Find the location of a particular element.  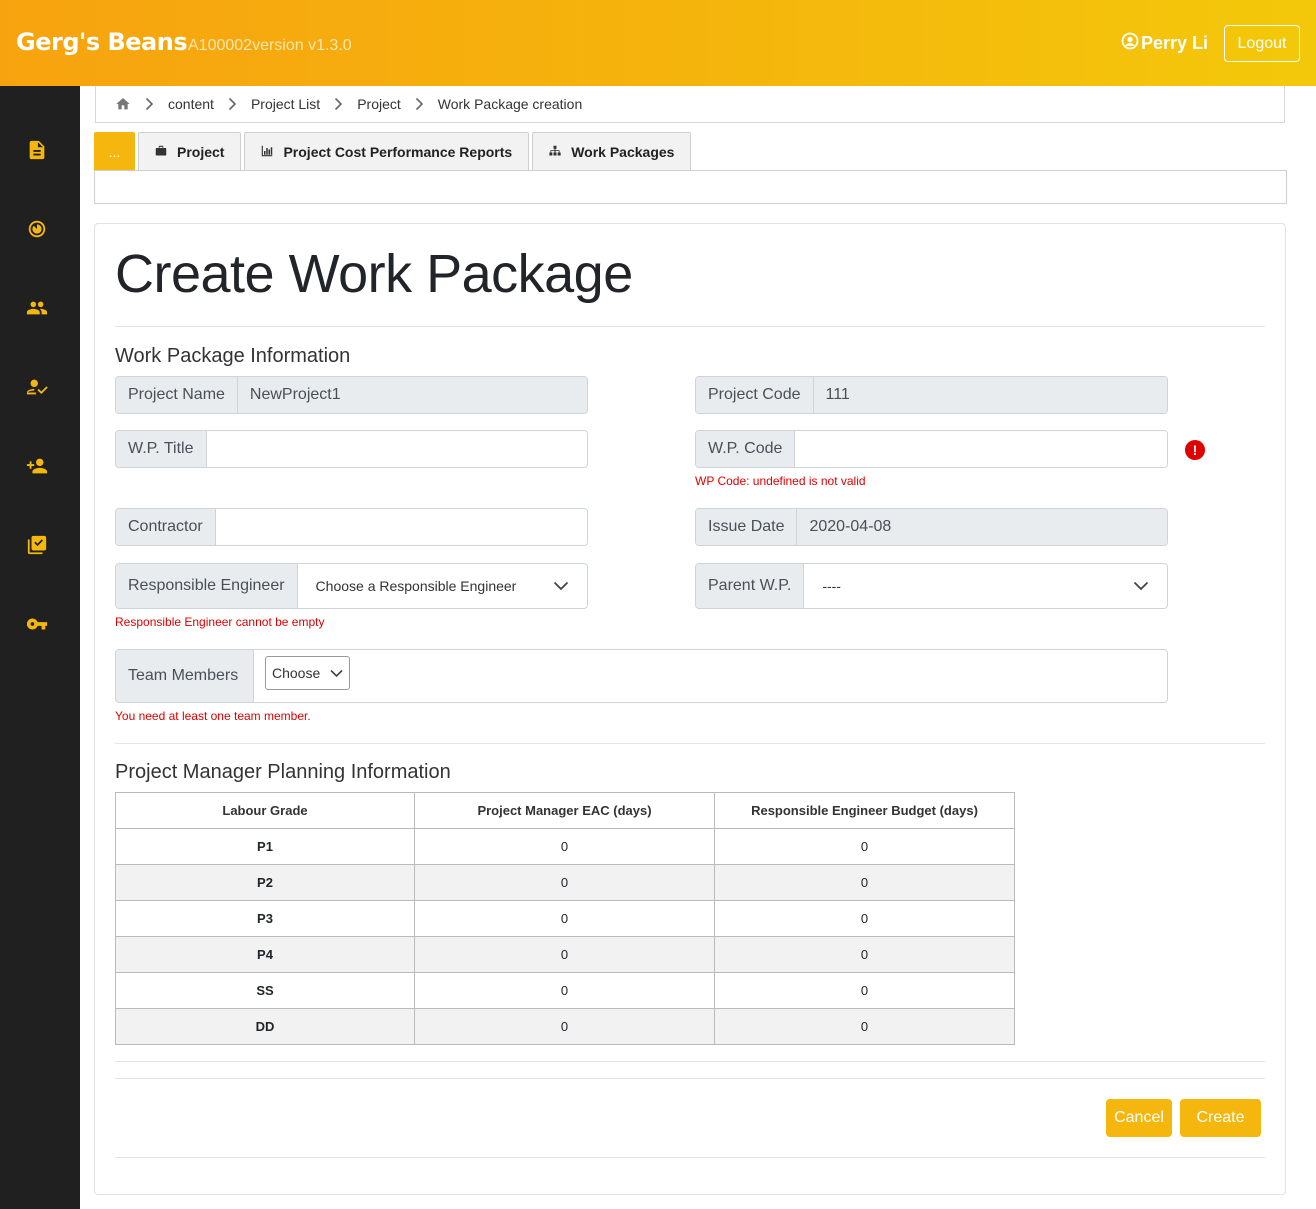

add-user-icon is located at coordinates (37, 466).